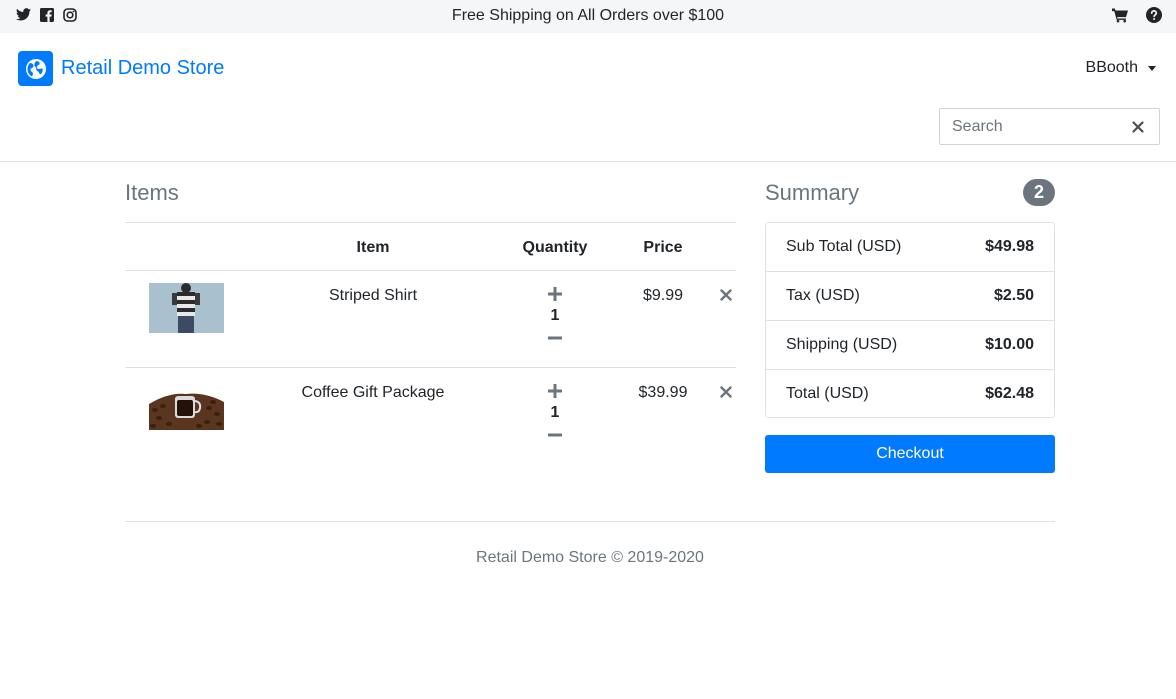 Image resolution: width=1176 pixels, height=699 pixels. What do you see at coordinates (910, 296) in the screenshot?
I see `summary-row-tax: Tax (USD) $2.50` at bounding box center [910, 296].